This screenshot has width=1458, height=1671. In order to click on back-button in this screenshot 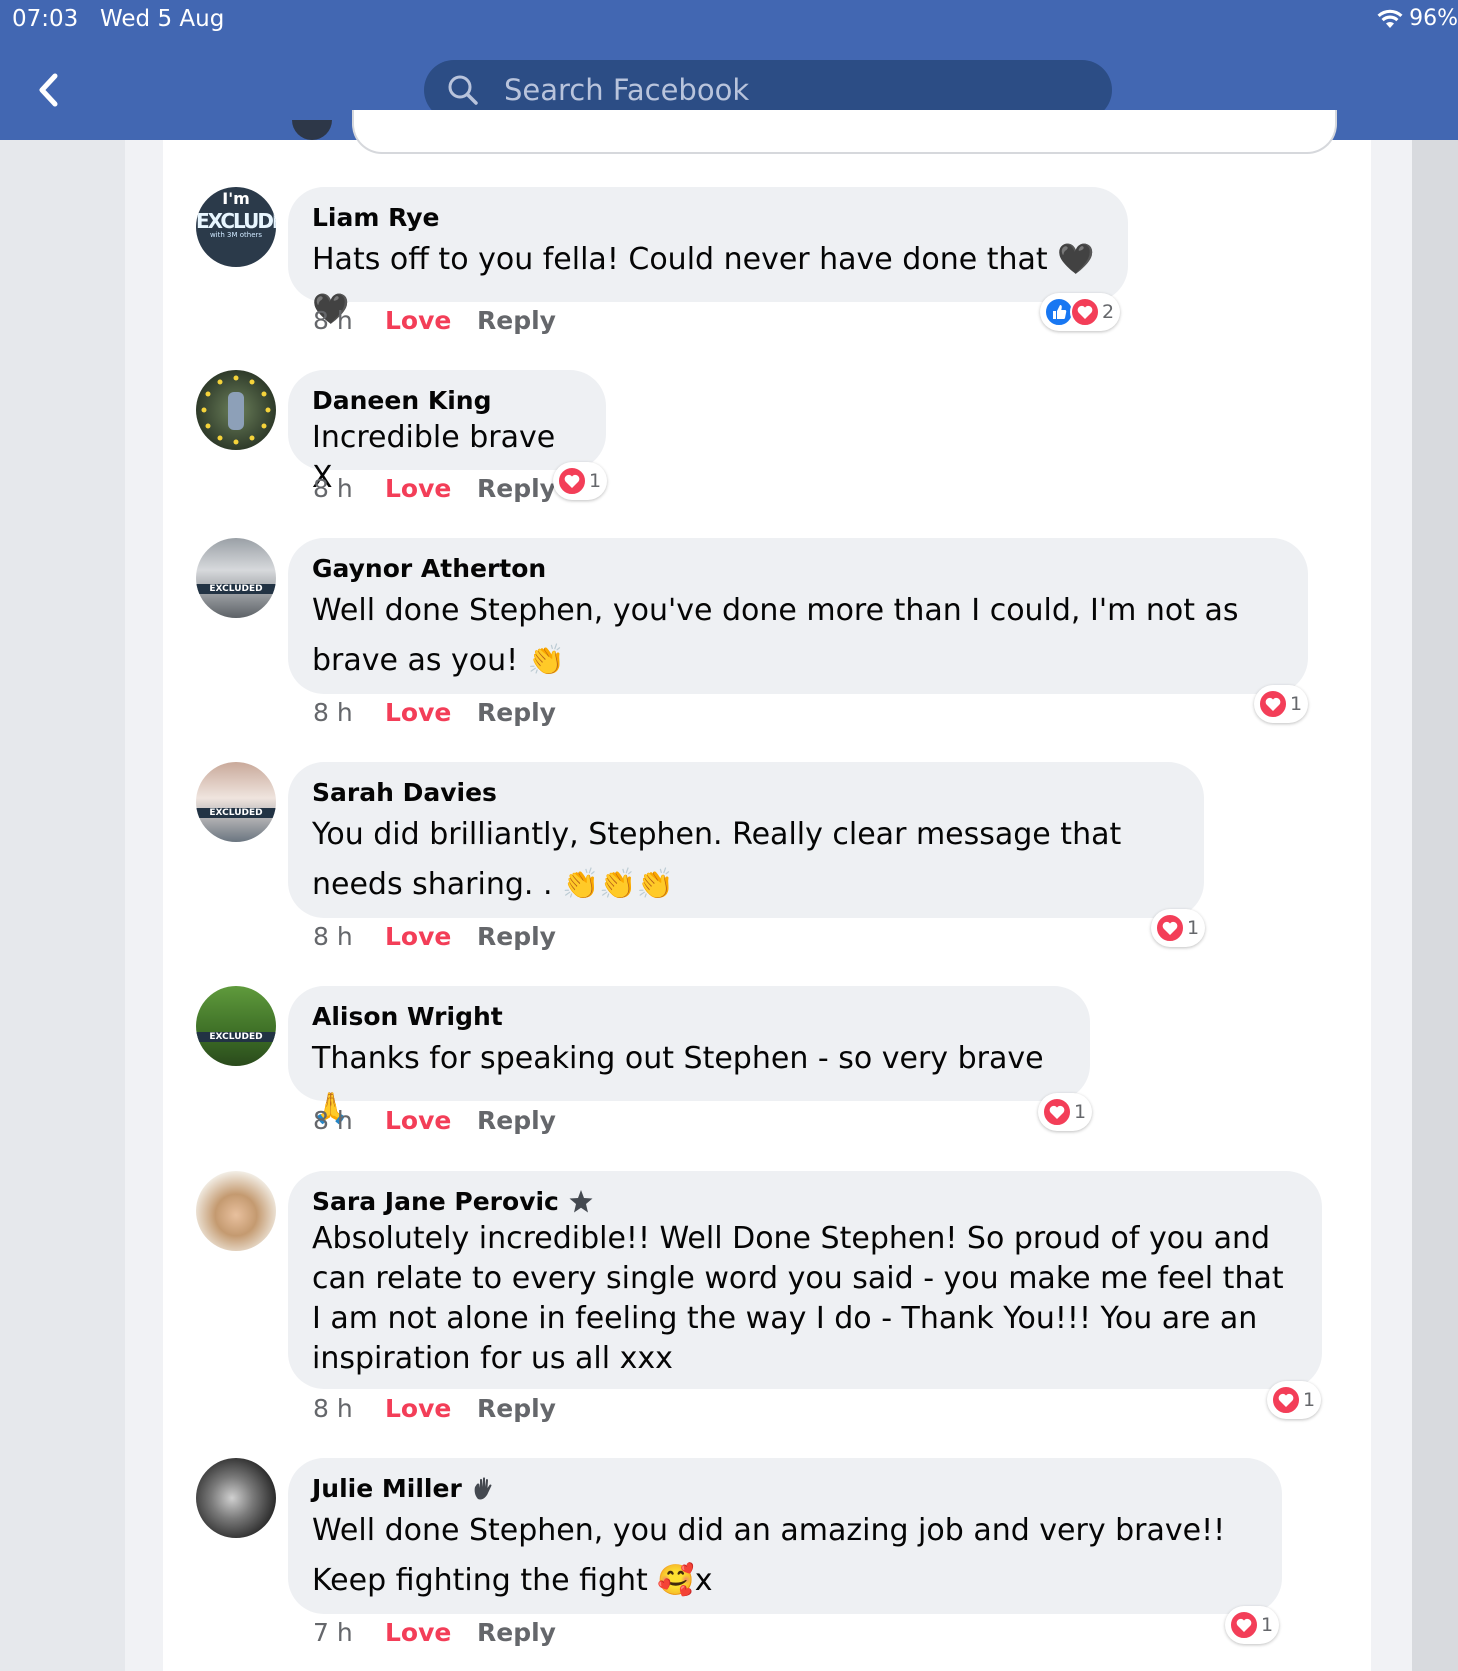, I will do `click(48, 90)`.